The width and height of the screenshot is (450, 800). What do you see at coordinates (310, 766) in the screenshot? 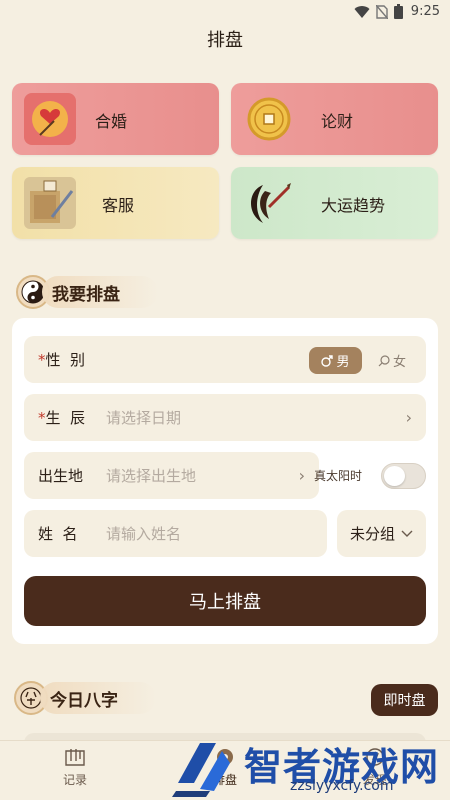
I see `watermark: 智者游戏网 zzslyyxcfy.com` at bounding box center [310, 766].